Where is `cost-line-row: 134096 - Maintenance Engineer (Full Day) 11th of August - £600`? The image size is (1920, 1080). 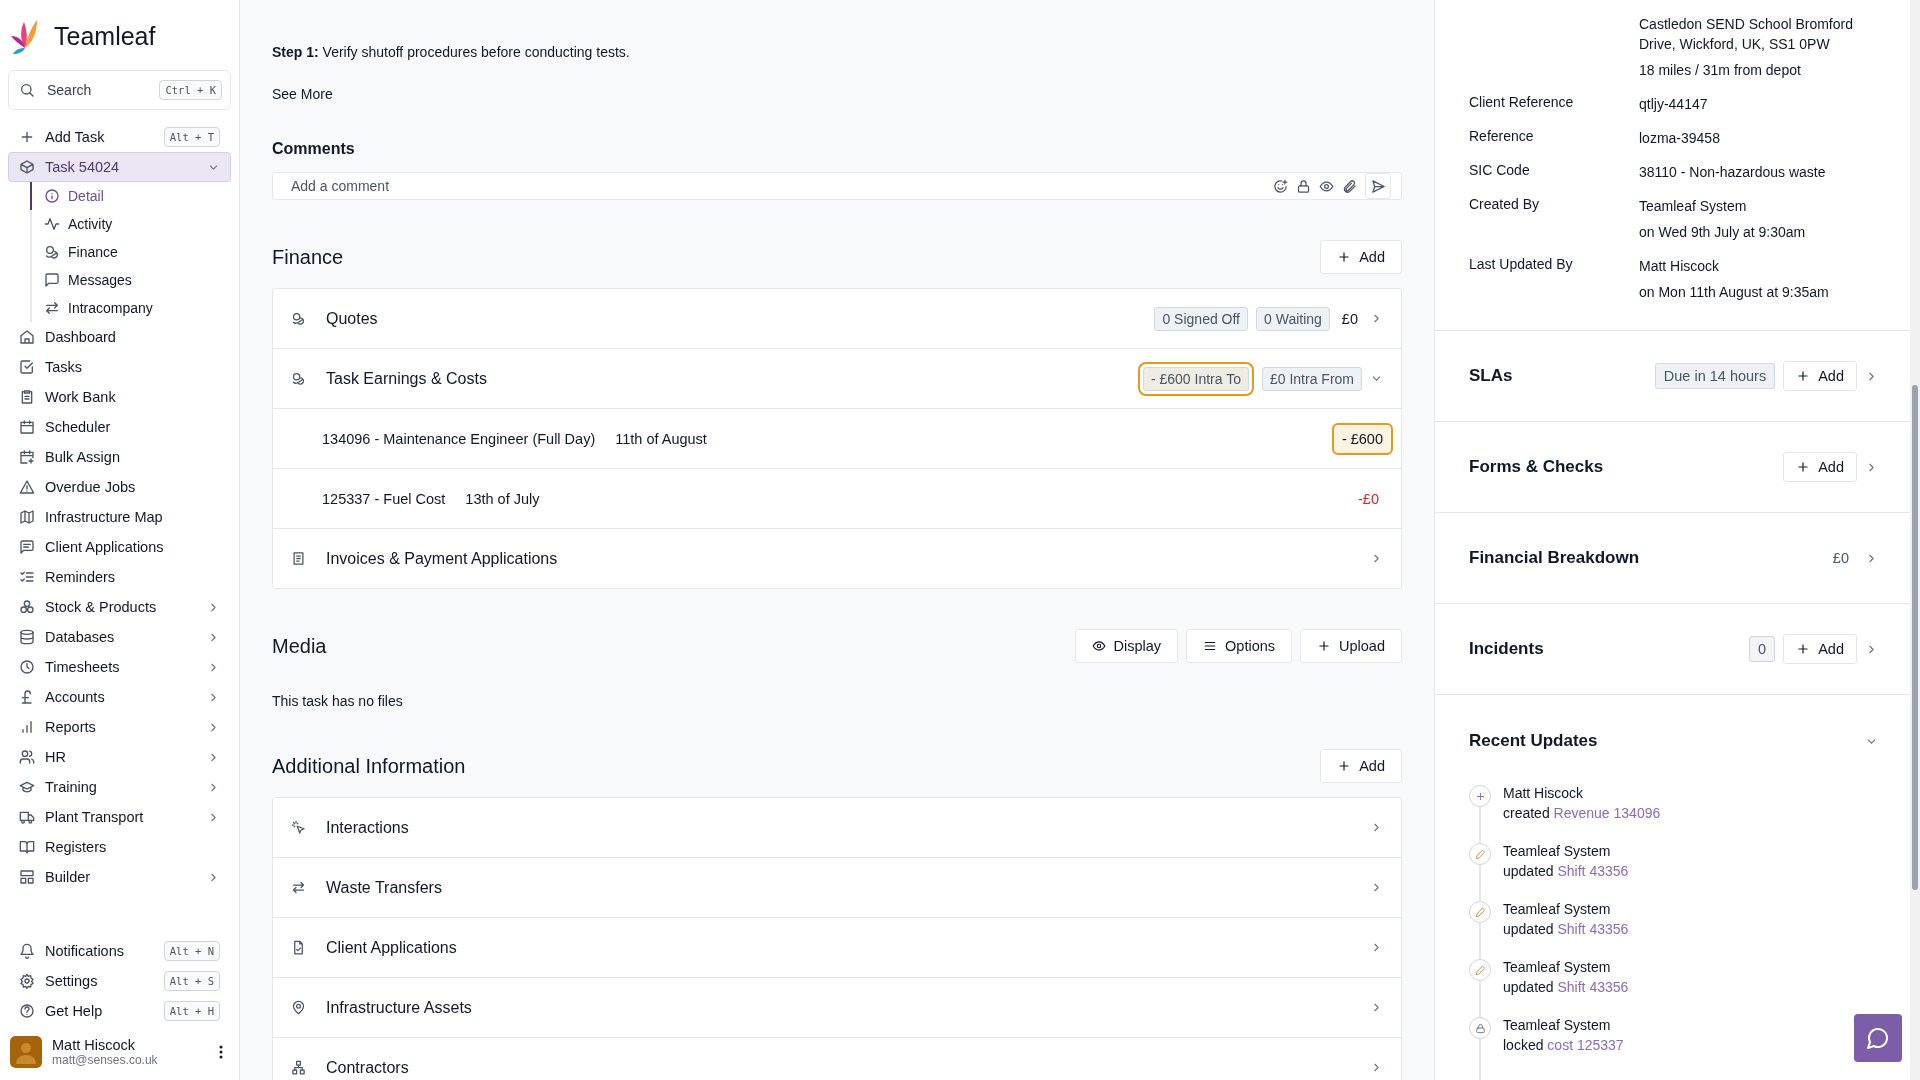
cost-line-row: 134096 - Maintenance Engineer (Full Day) 11th of August - £600 is located at coordinates (837, 439).